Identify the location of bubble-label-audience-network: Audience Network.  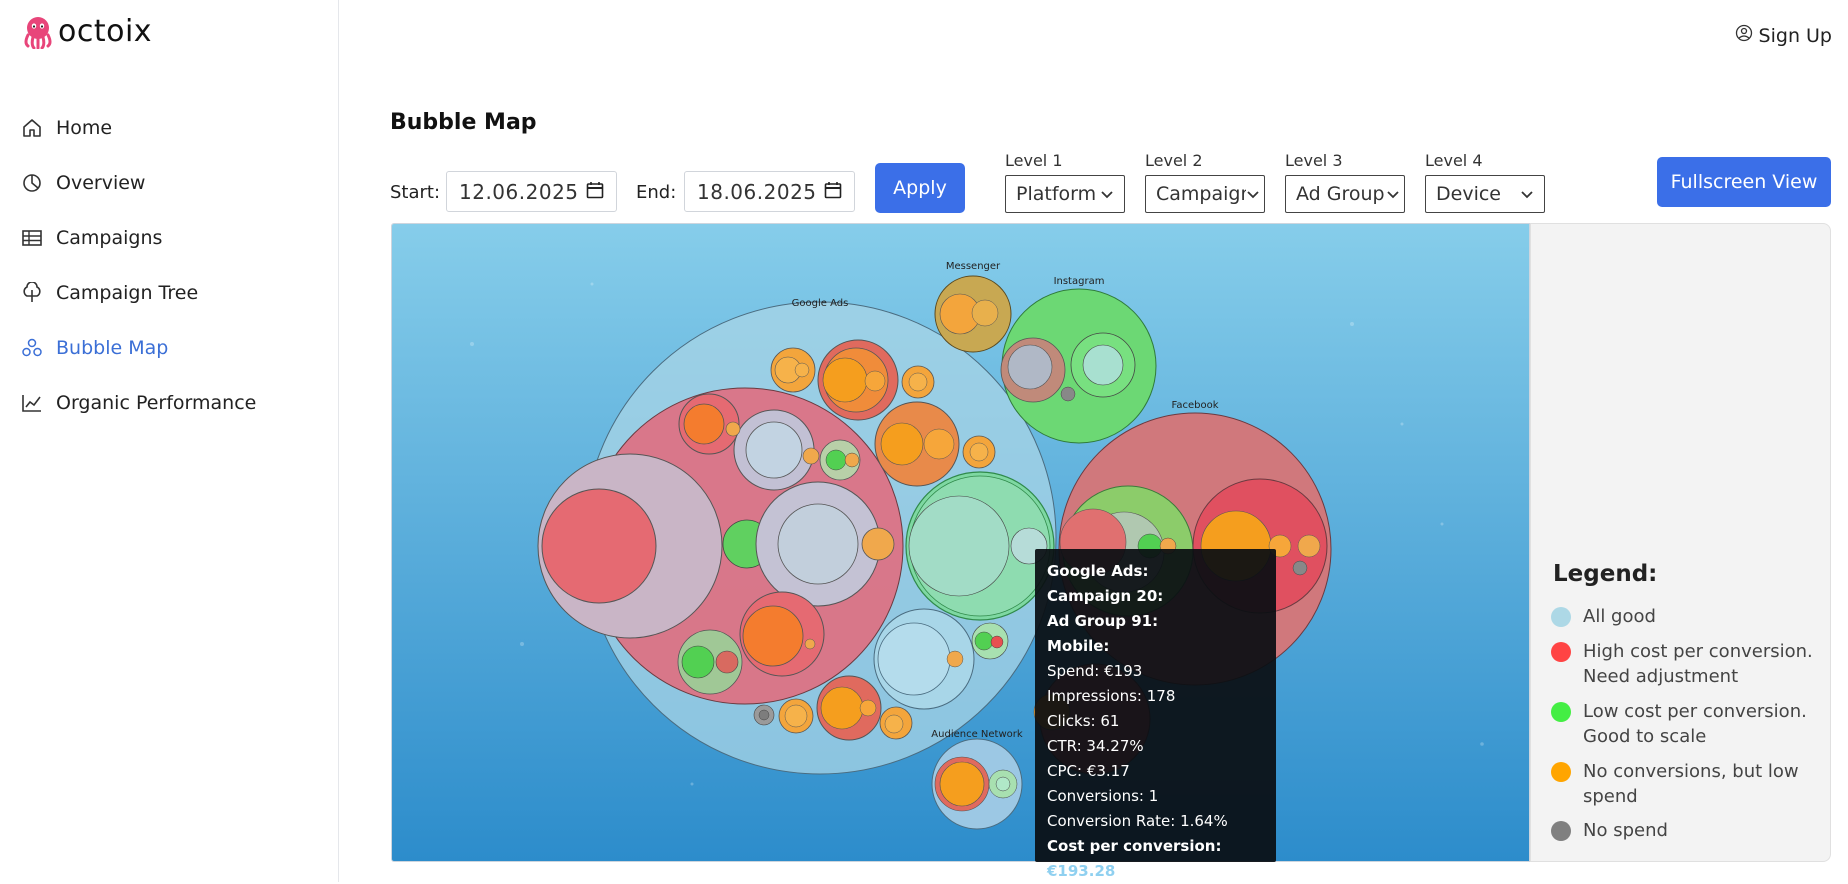
(977, 734).